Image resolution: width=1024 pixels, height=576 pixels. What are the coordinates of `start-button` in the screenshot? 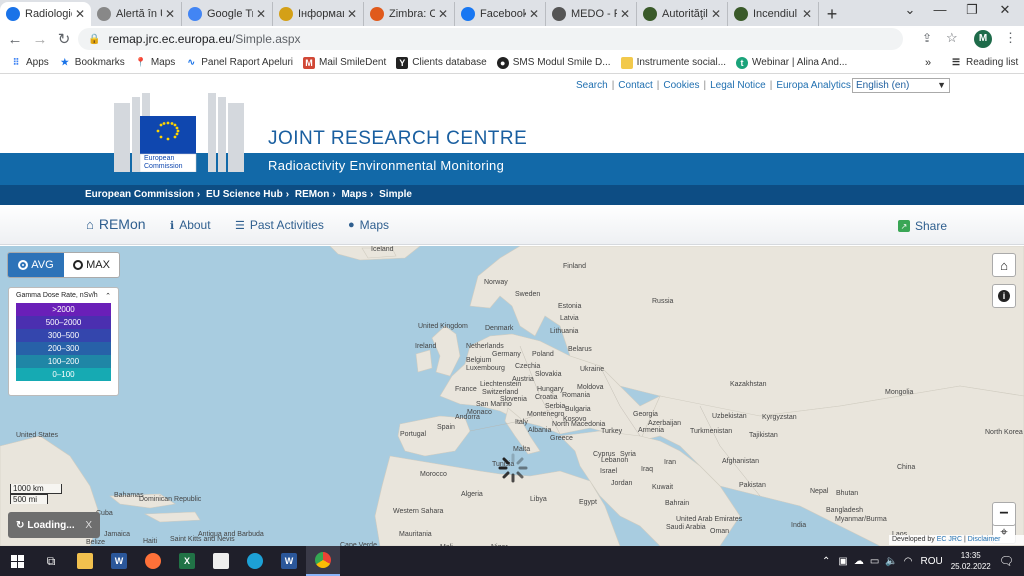 It's located at (17, 561).